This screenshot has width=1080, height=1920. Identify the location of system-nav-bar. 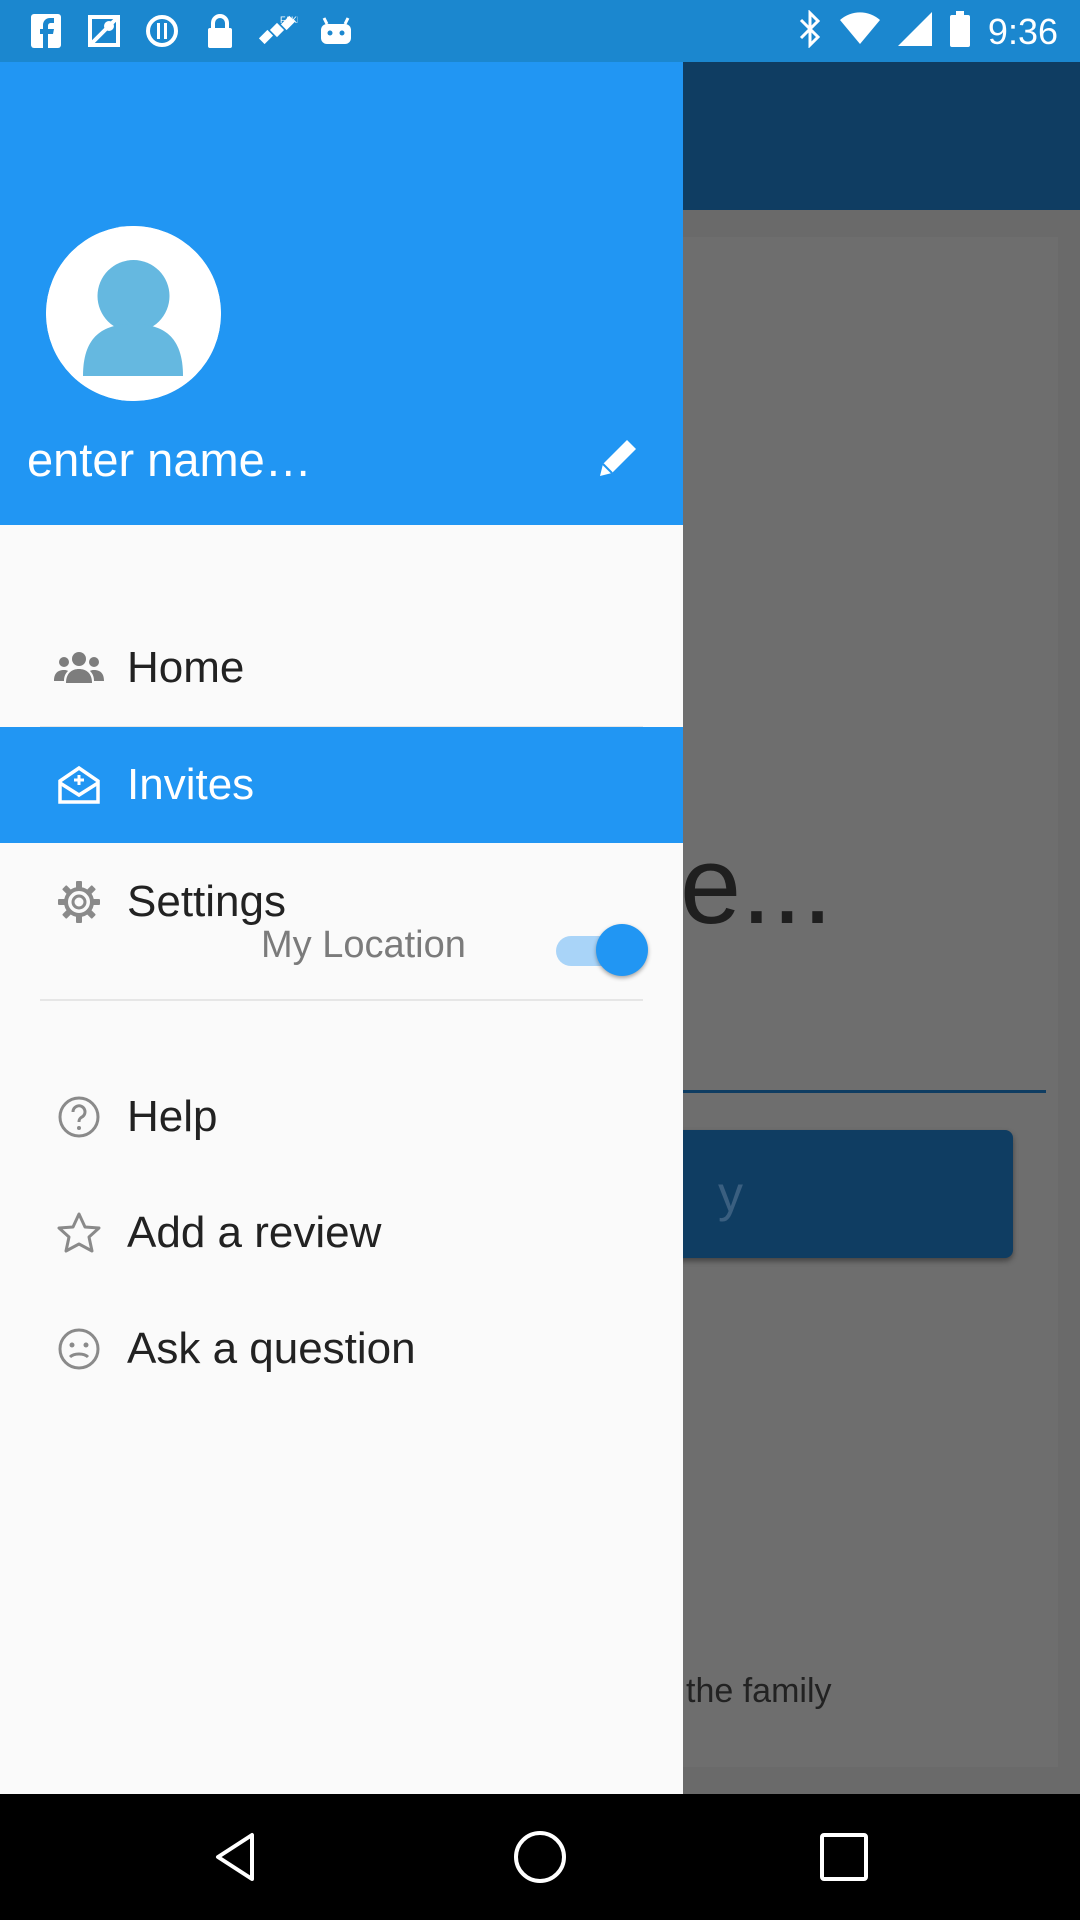
(540, 1857).